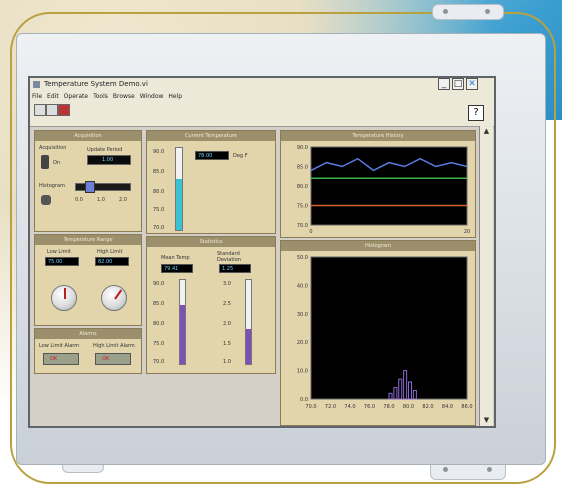  I want to click on low-limit-label: Low Limit, so click(59, 252).